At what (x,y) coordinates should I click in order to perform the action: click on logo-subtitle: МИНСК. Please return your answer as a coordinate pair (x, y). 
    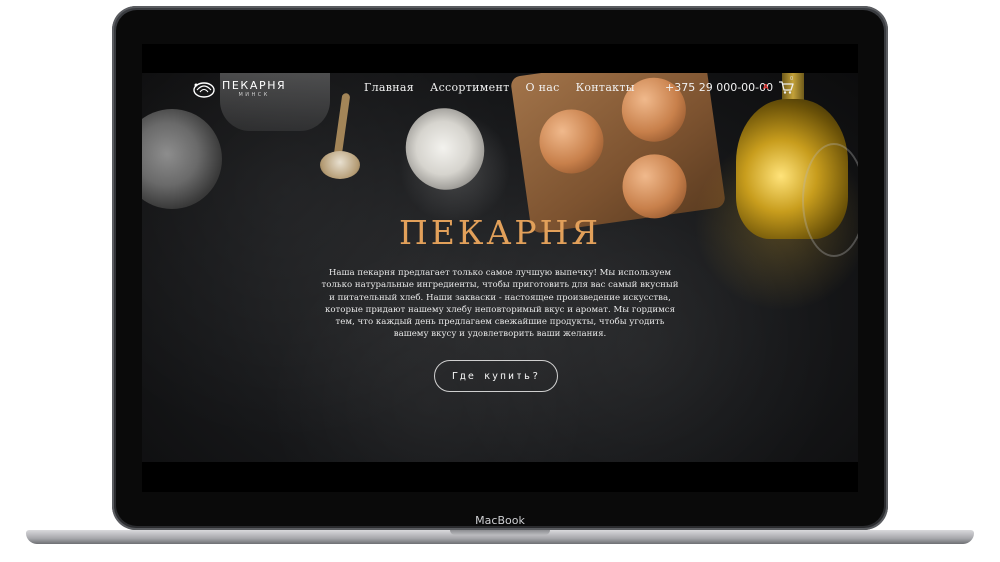
    Looking at the image, I should click on (254, 95).